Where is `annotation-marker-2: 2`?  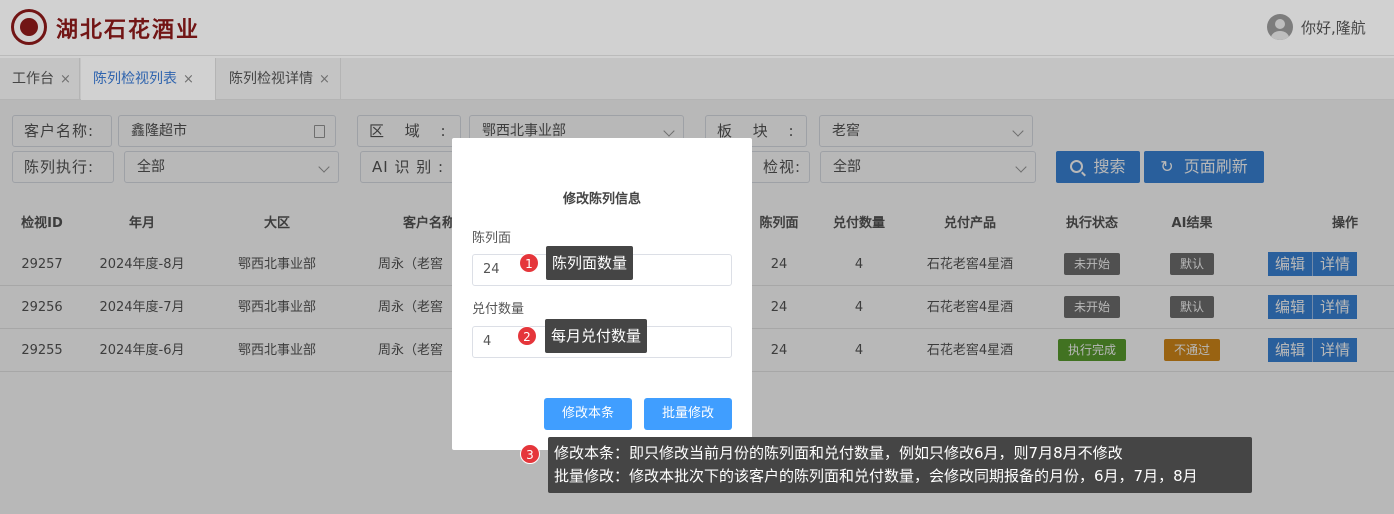
annotation-marker-2: 2 is located at coordinates (527, 336).